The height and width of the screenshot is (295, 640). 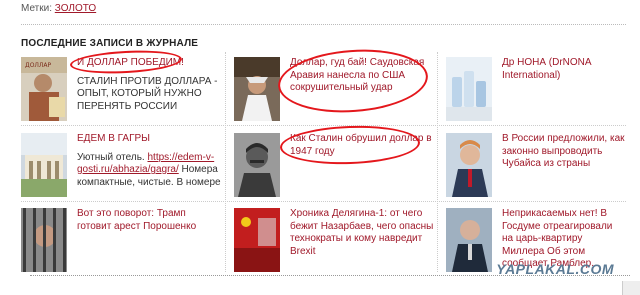 I want to click on svg-text: ДОЛЛАР, so click(x=38, y=65).